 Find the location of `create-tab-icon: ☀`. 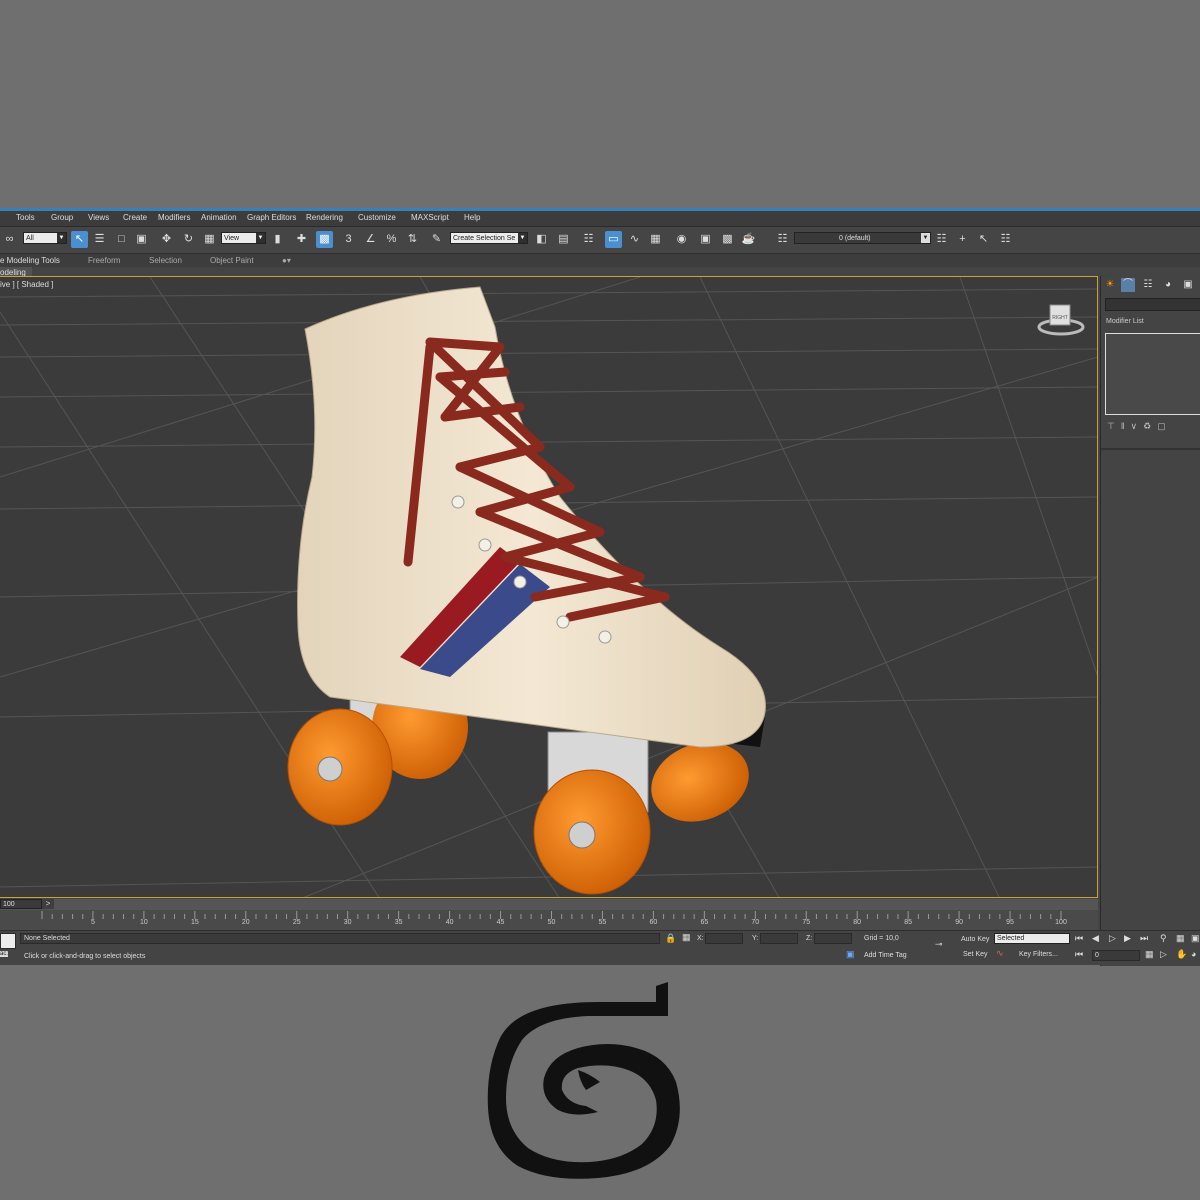

create-tab-icon: ☀ is located at coordinates (1110, 285).